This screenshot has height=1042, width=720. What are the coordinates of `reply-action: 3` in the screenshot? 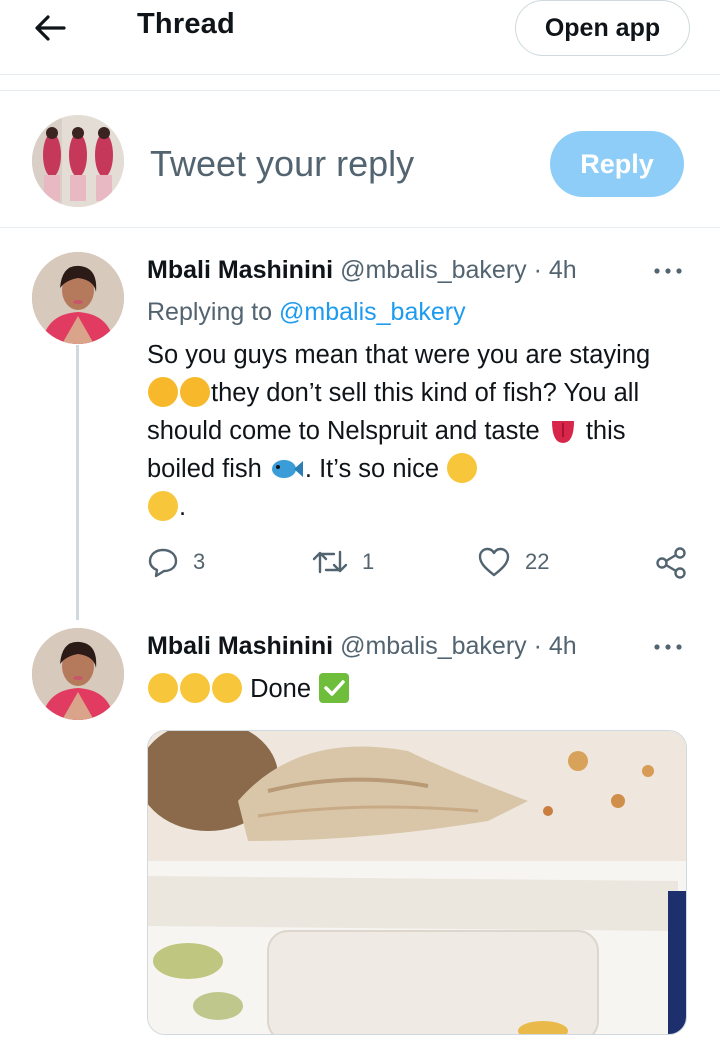 It's located at (176, 562).